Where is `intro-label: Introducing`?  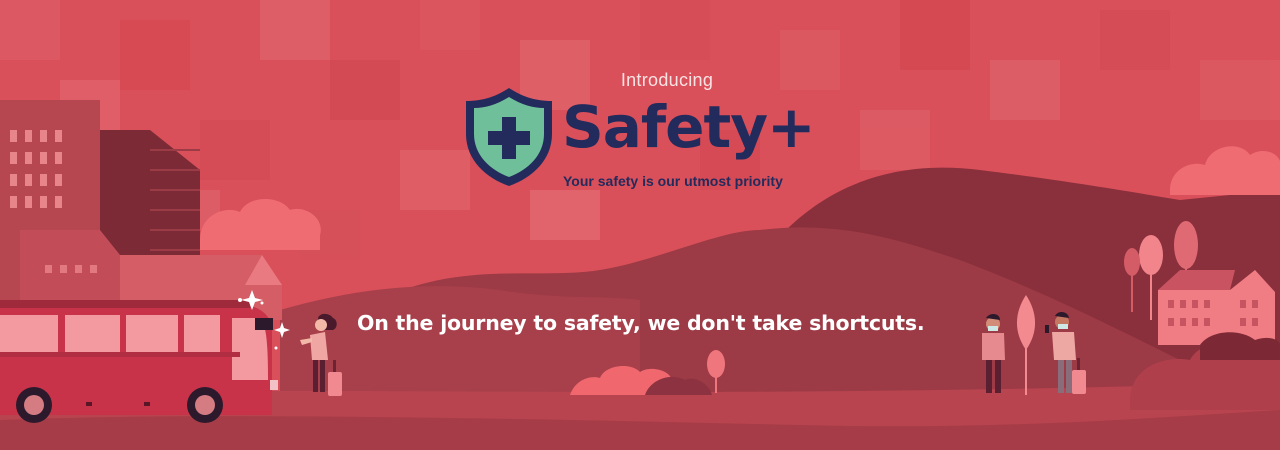 intro-label: Introducing is located at coordinates (667, 80).